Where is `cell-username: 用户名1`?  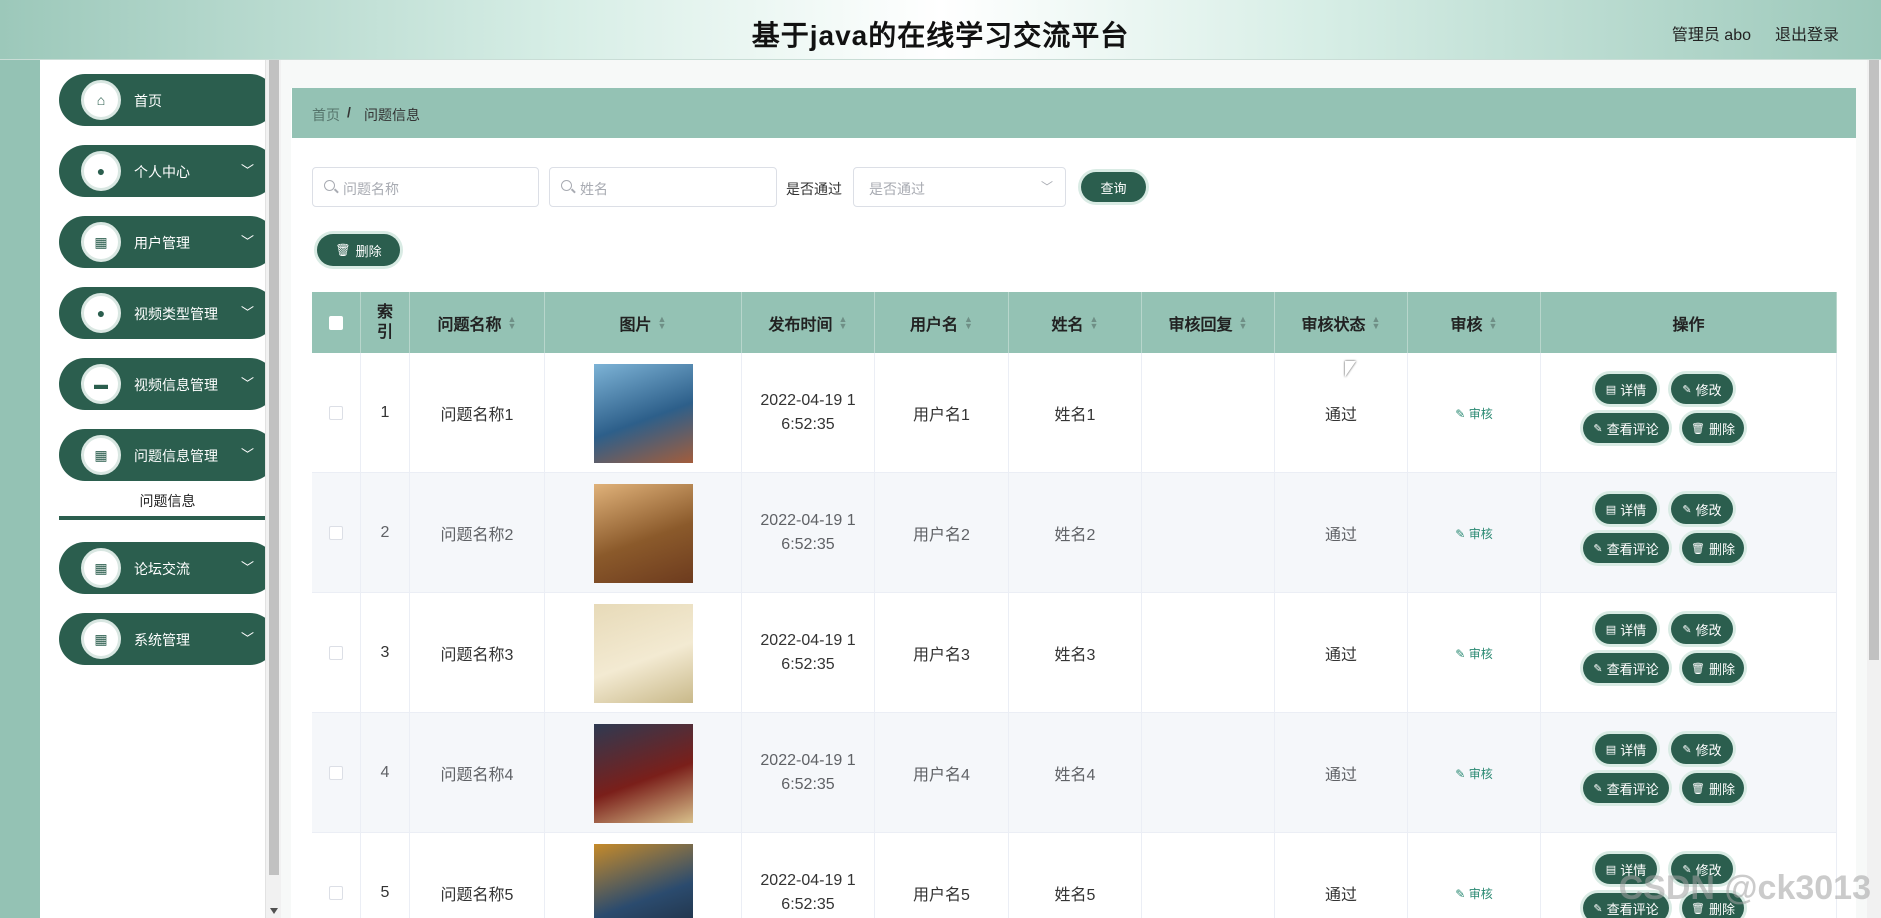 cell-username: 用户名1 is located at coordinates (941, 415).